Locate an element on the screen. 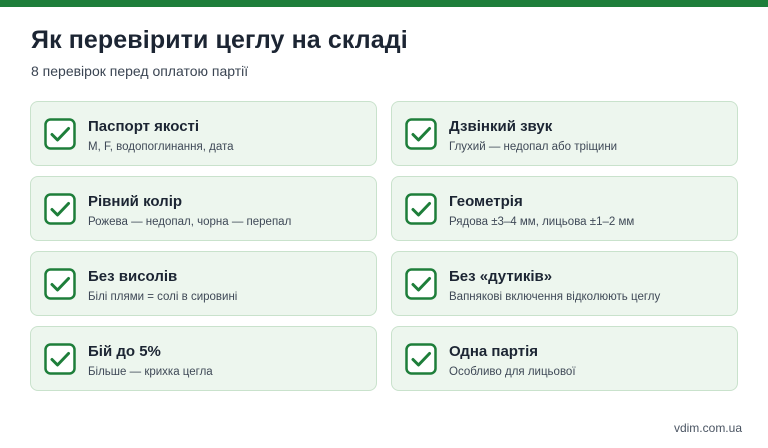  check-title: Рівний колір is located at coordinates (135, 201).